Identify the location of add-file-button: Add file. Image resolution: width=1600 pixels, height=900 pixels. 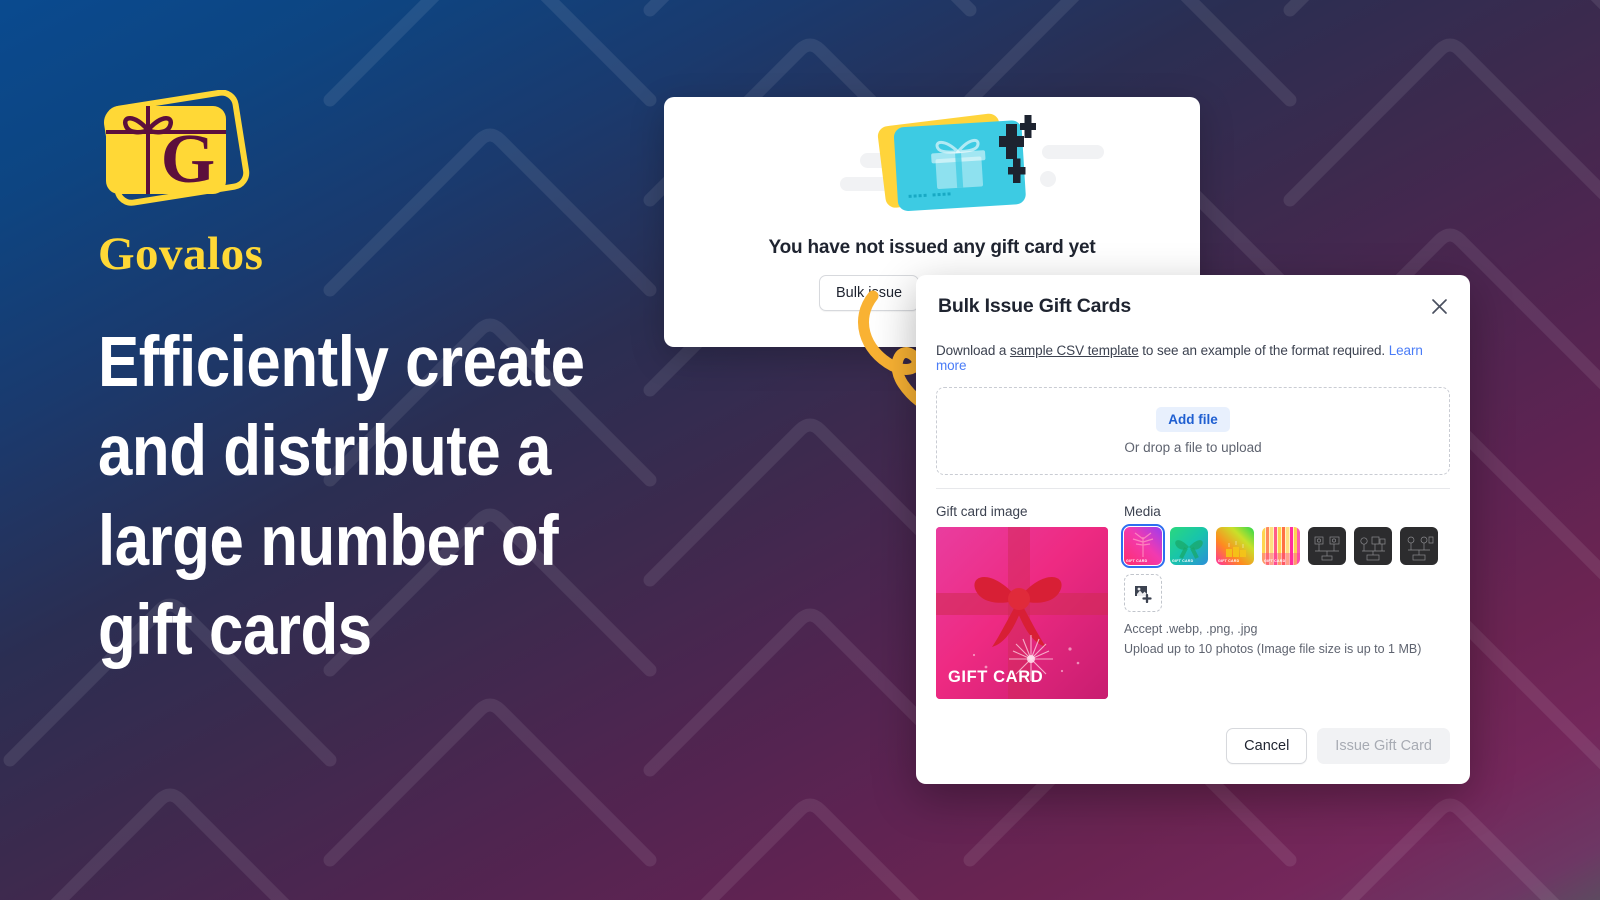
(1193, 419).